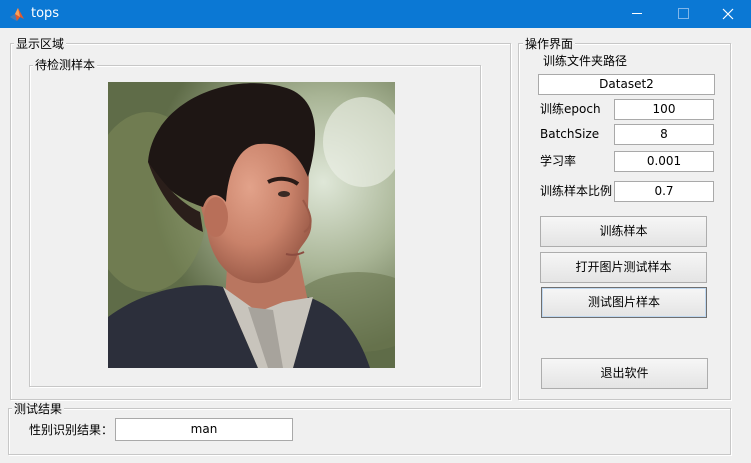  What do you see at coordinates (728, 14) in the screenshot?
I see `close-icon` at bounding box center [728, 14].